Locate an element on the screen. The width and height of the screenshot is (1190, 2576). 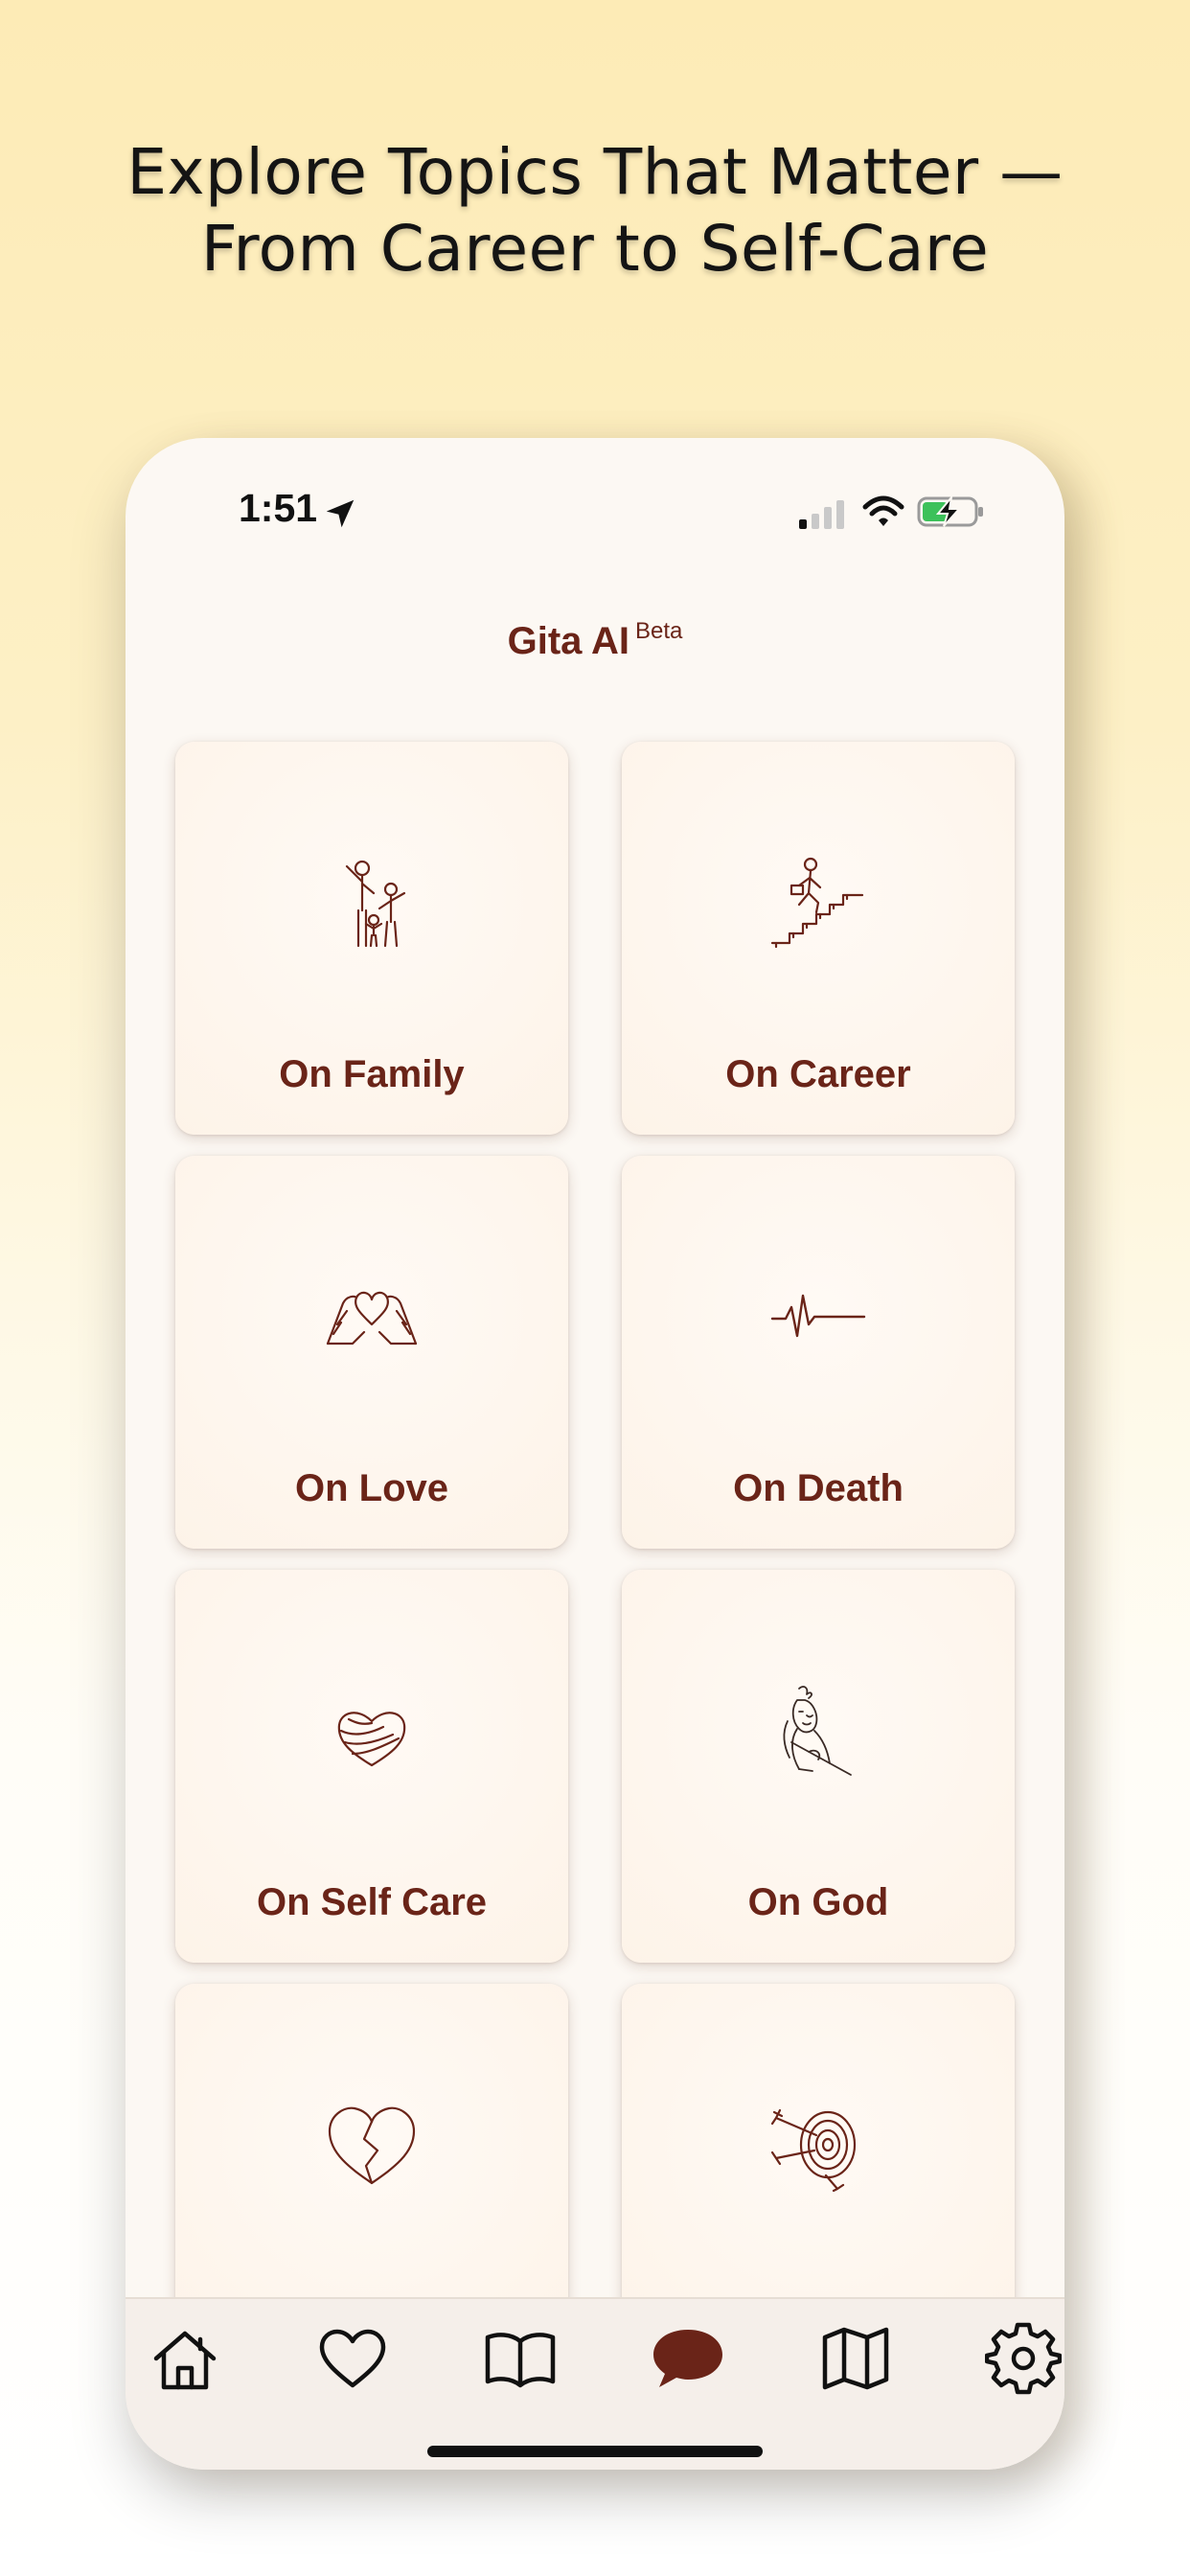
headline-line-1: Explore Topics That Matter — is located at coordinates (595, 172).